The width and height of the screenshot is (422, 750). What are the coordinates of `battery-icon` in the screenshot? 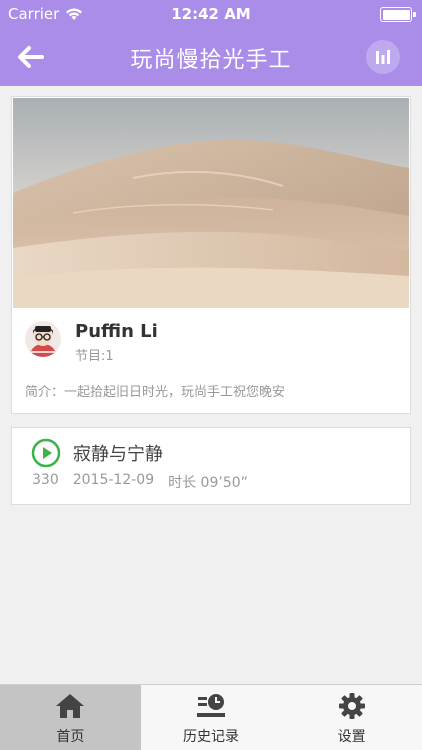 It's located at (398, 14).